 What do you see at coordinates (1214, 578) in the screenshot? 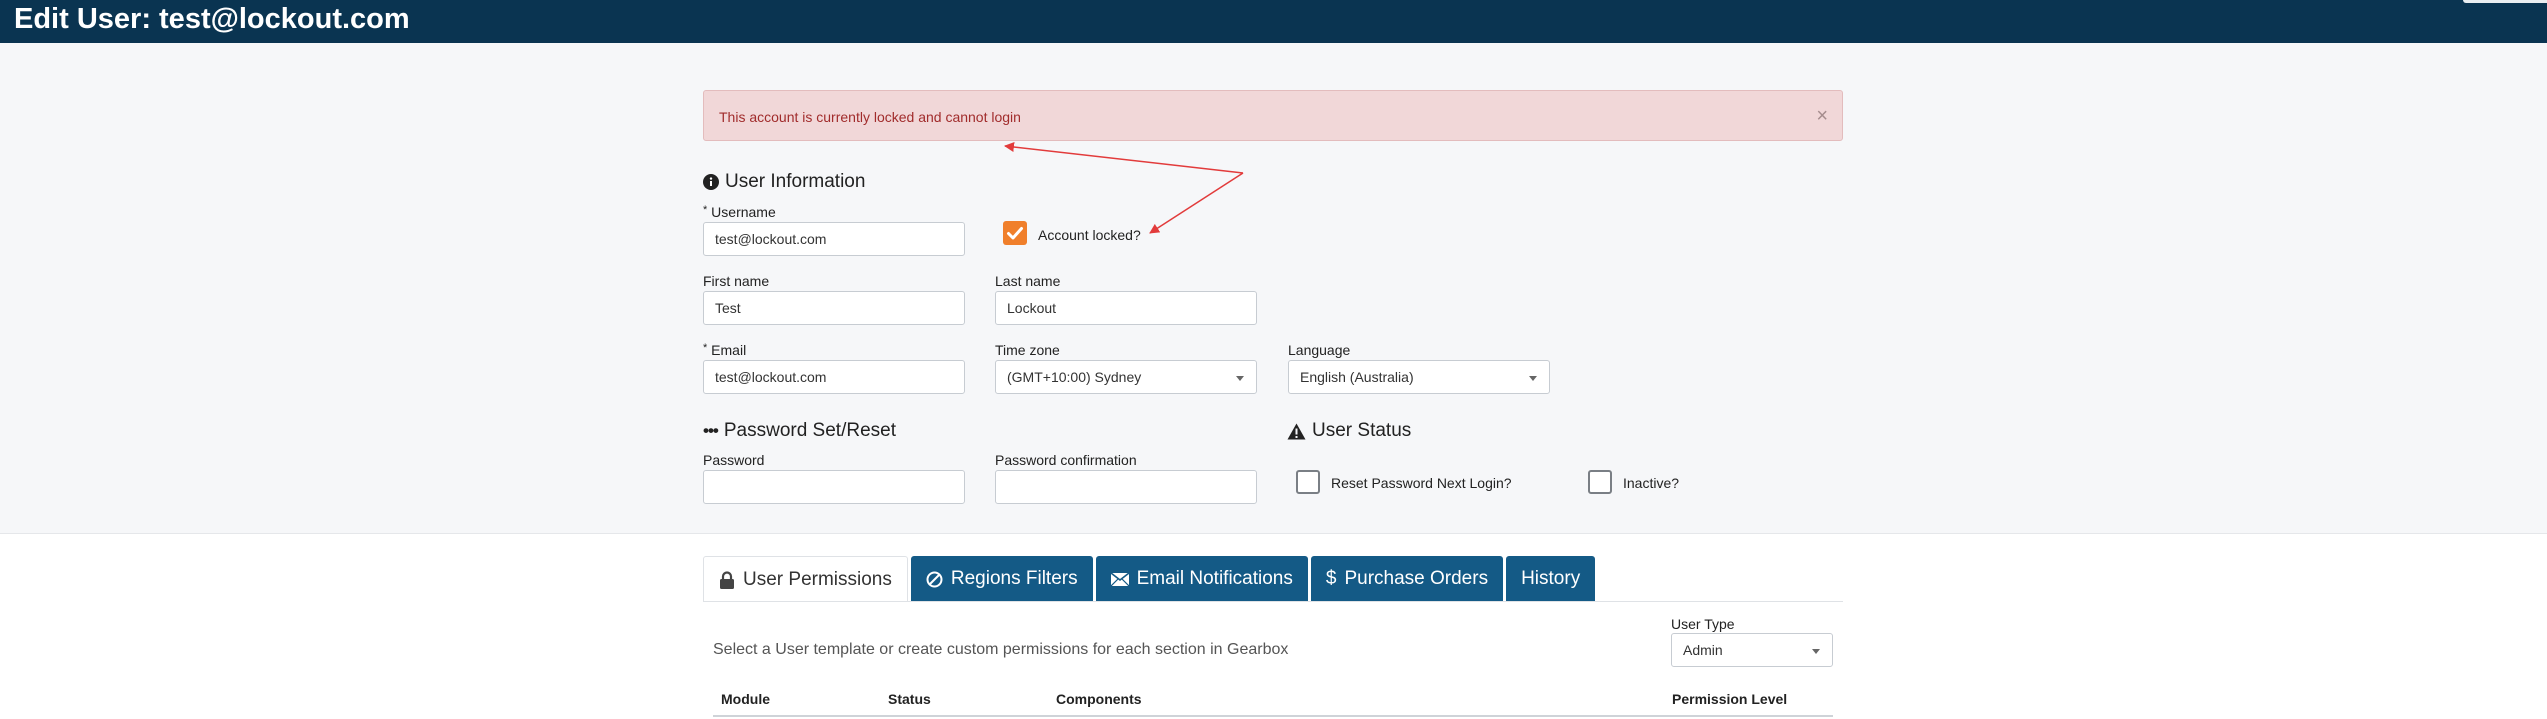
I see `tab-label: Email Notifications` at bounding box center [1214, 578].